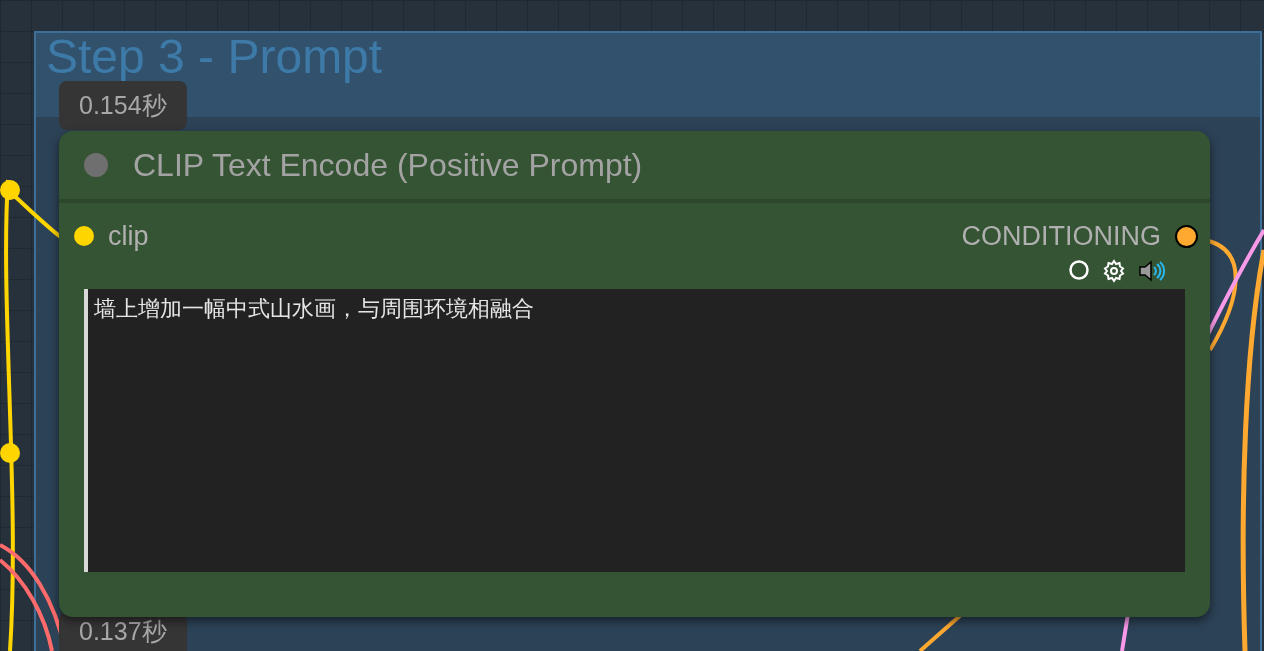 The height and width of the screenshot is (651, 1264). What do you see at coordinates (1079, 270) in the screenshot?
I see `circle-icon` at bounding box center [1079, 270].